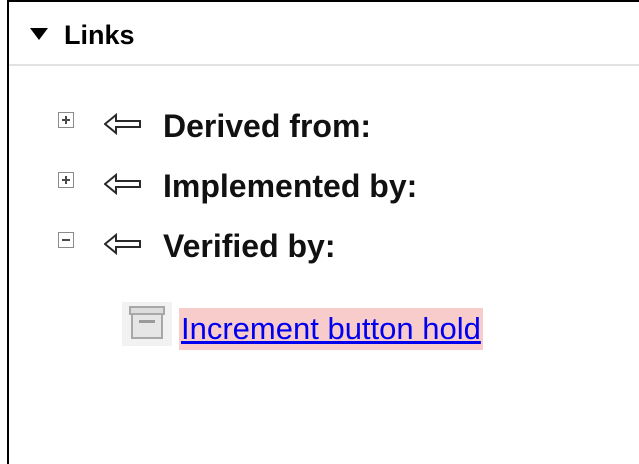 This screenshot has width=639, height=464. Describe the element at coordinates (66, 240) in the screenshot. I see `minus-box-icon` at that location.